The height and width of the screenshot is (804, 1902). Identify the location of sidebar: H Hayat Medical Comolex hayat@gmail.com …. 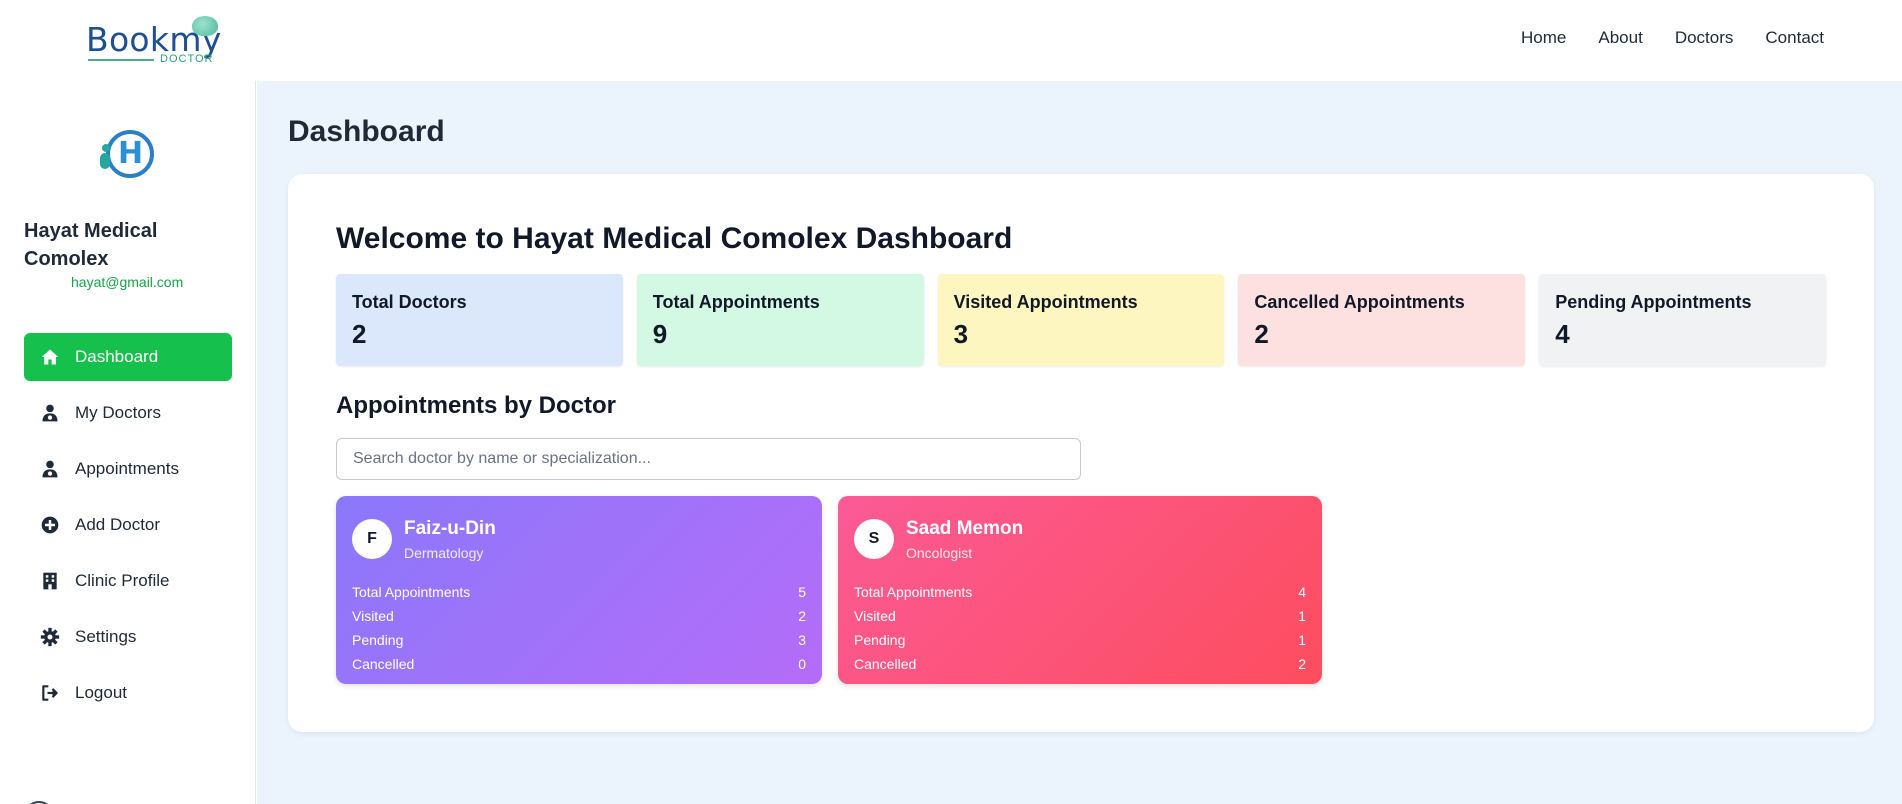
(128, 442).